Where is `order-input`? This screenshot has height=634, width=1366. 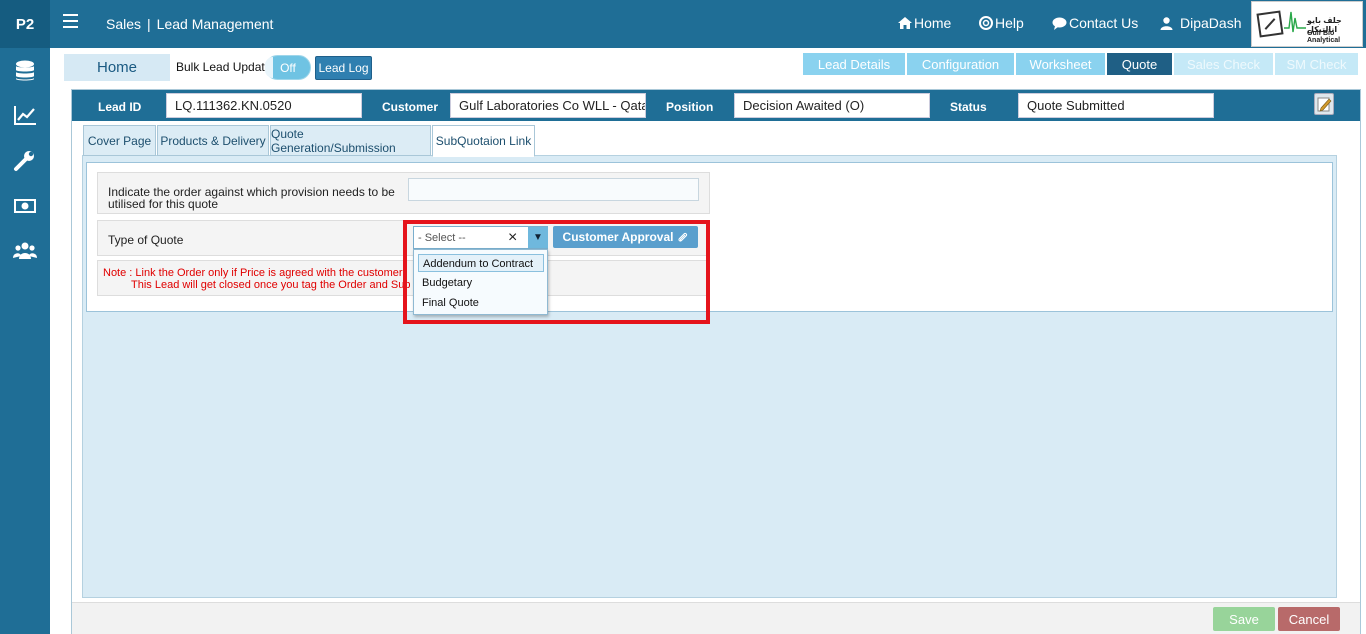 order-input is located at coordinates (553, 189).